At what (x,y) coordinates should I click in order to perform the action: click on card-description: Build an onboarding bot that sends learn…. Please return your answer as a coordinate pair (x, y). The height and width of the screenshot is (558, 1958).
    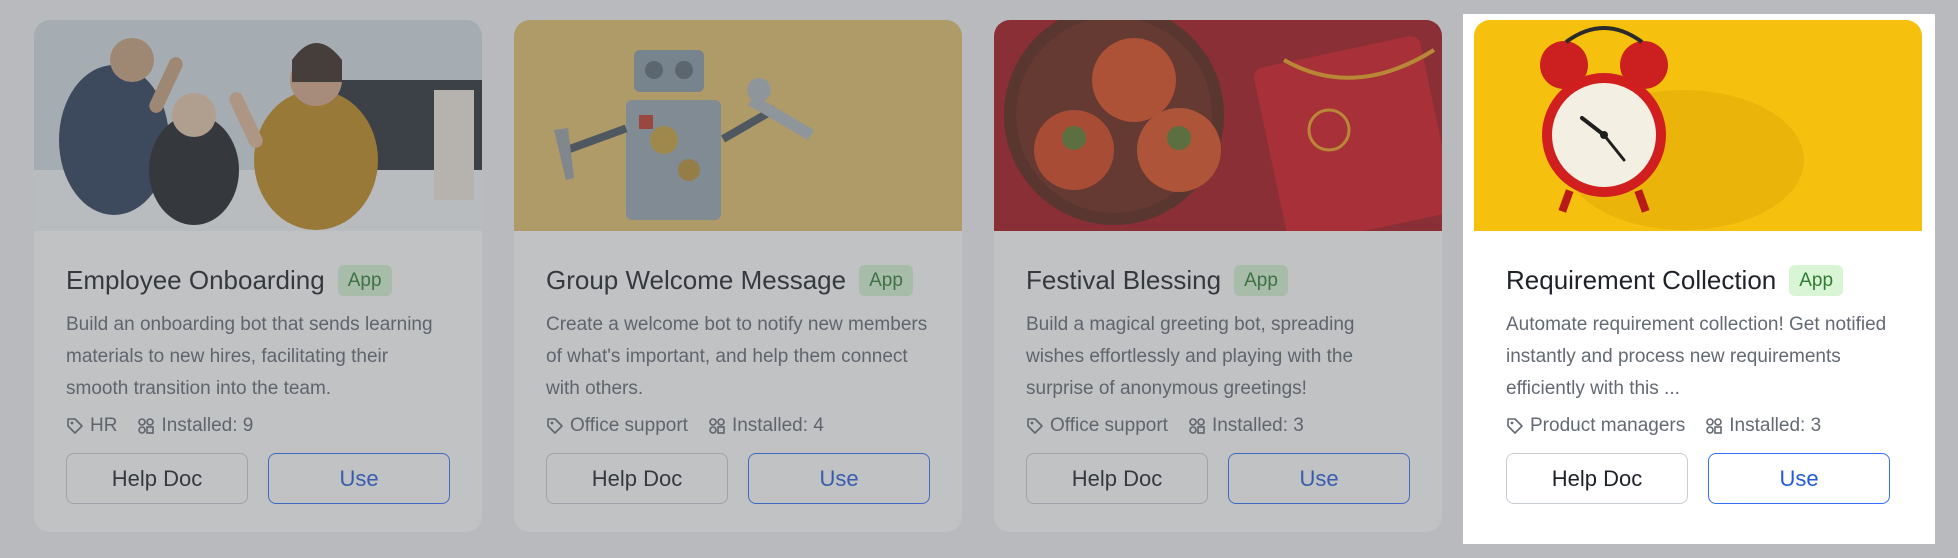
    Looking at the image, I should click on (249, 356).